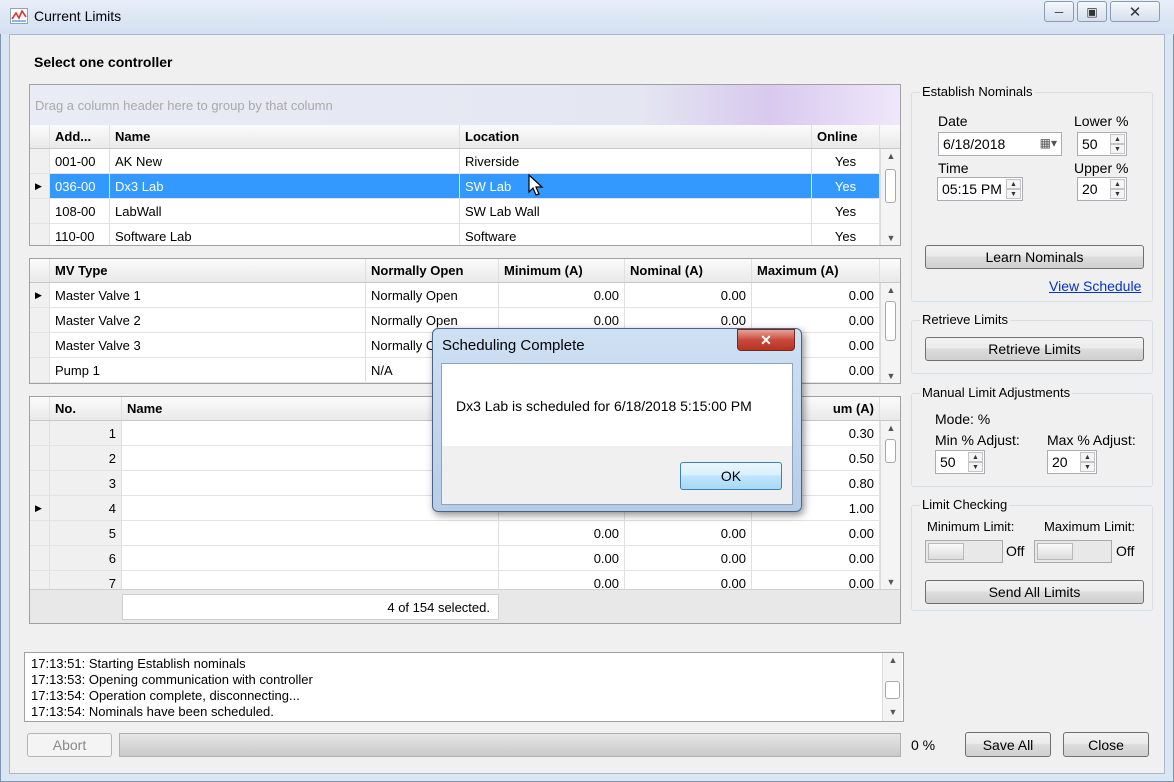  What do you see at coordinates (964, 551) in the screenshot?
I see `minimum-limit-toggle` at bounding box center [964, 551].